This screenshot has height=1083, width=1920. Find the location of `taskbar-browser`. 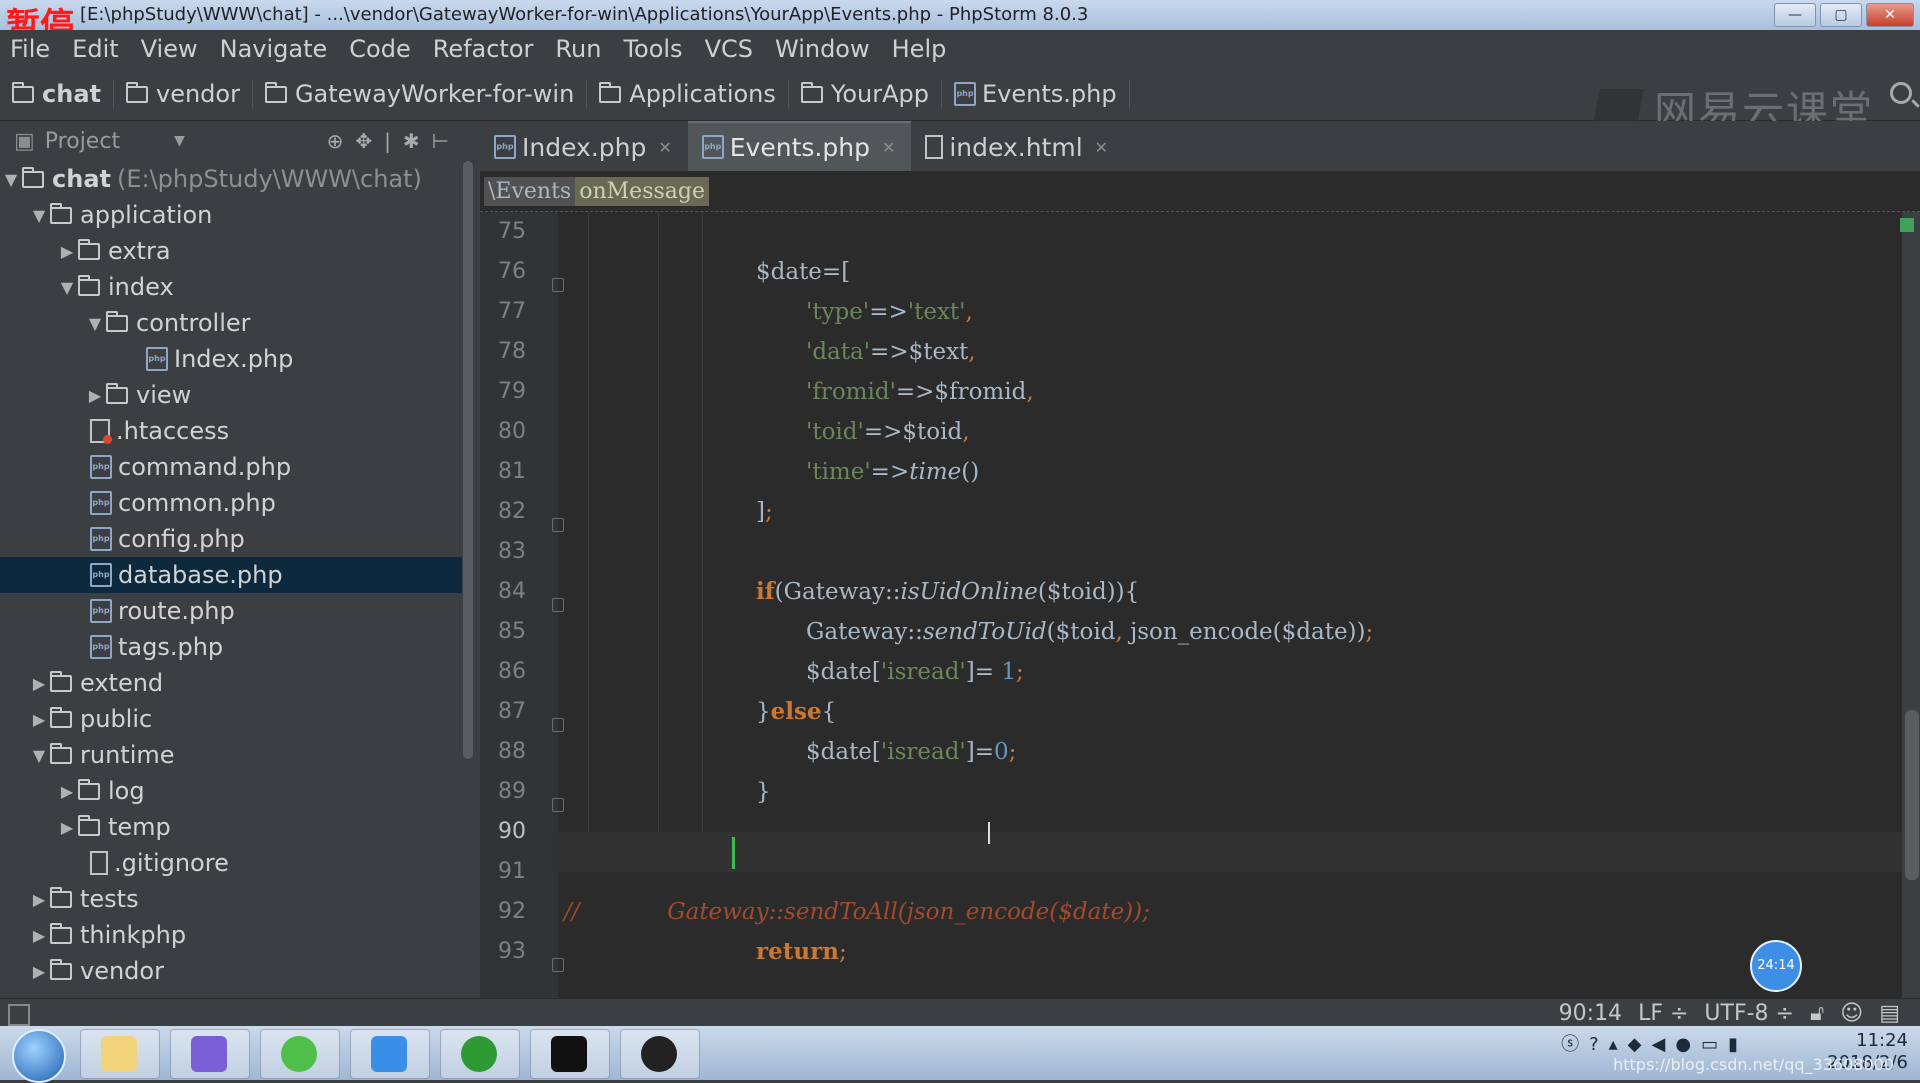

taskbar-browser is located at coordinates (300, 1054).